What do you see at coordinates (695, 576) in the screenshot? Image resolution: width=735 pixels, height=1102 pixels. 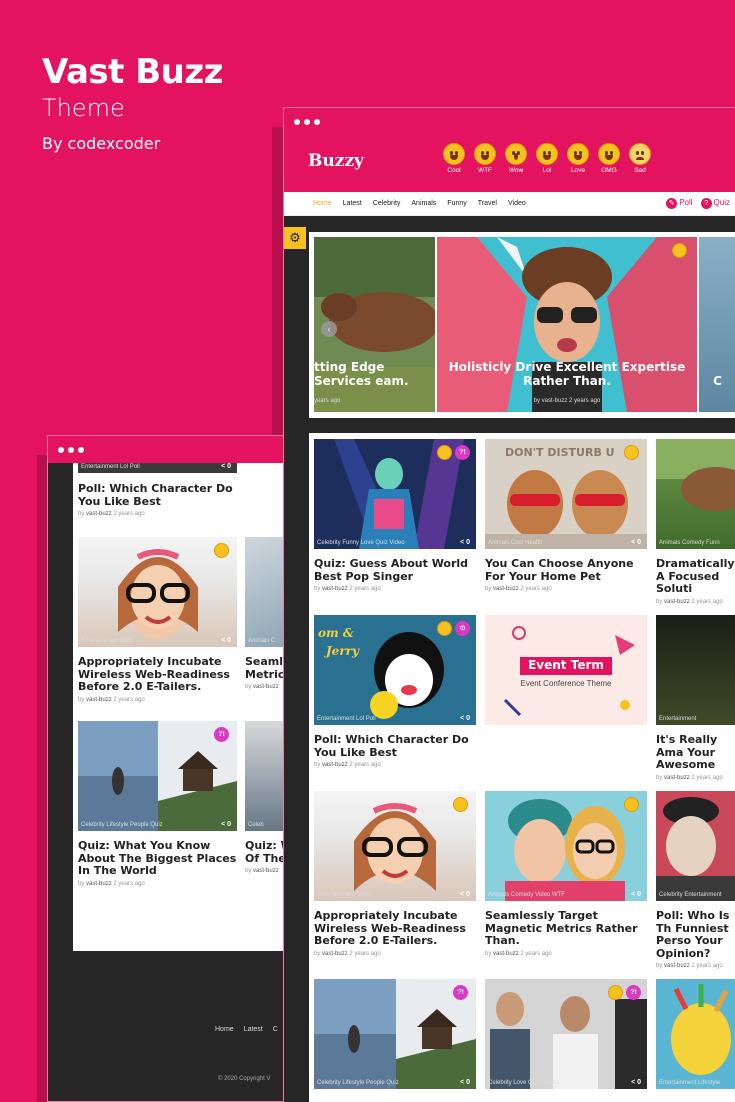 I see `post-title: Dramatically A Focused Soluti` at bounding box center [695, 576].